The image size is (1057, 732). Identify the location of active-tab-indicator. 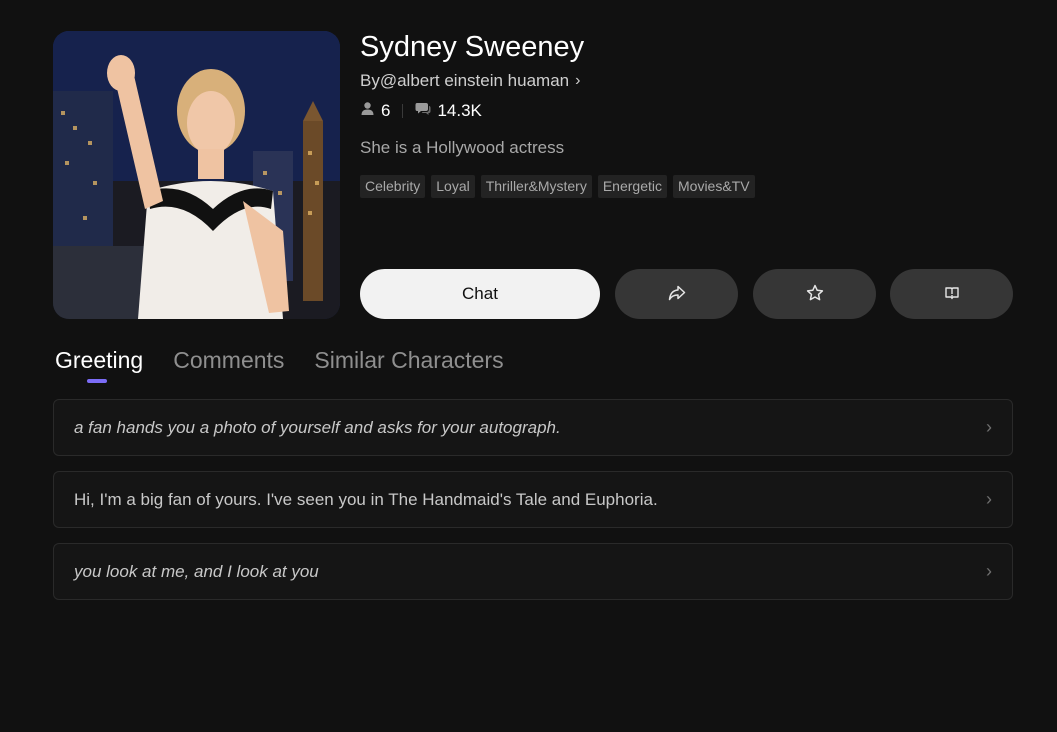
(97, 381).